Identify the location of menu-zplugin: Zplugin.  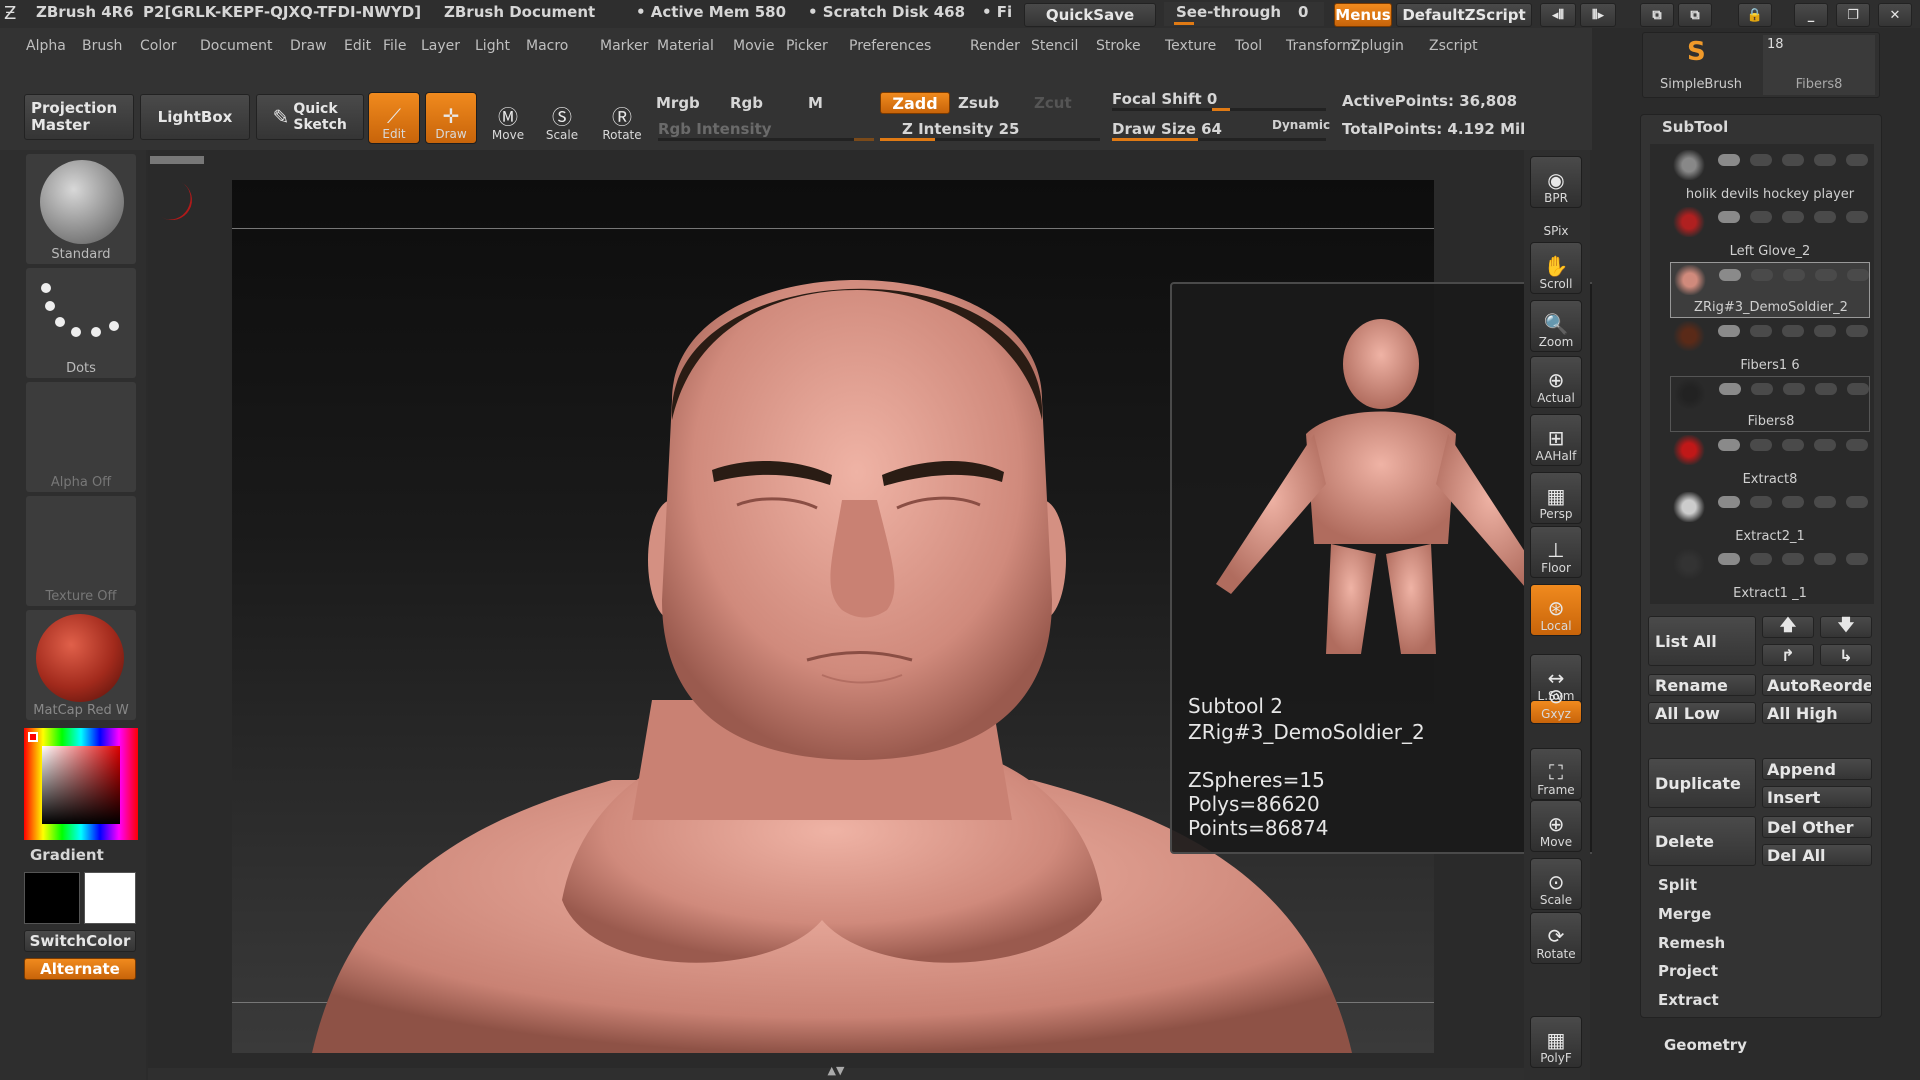
(1377, 46).